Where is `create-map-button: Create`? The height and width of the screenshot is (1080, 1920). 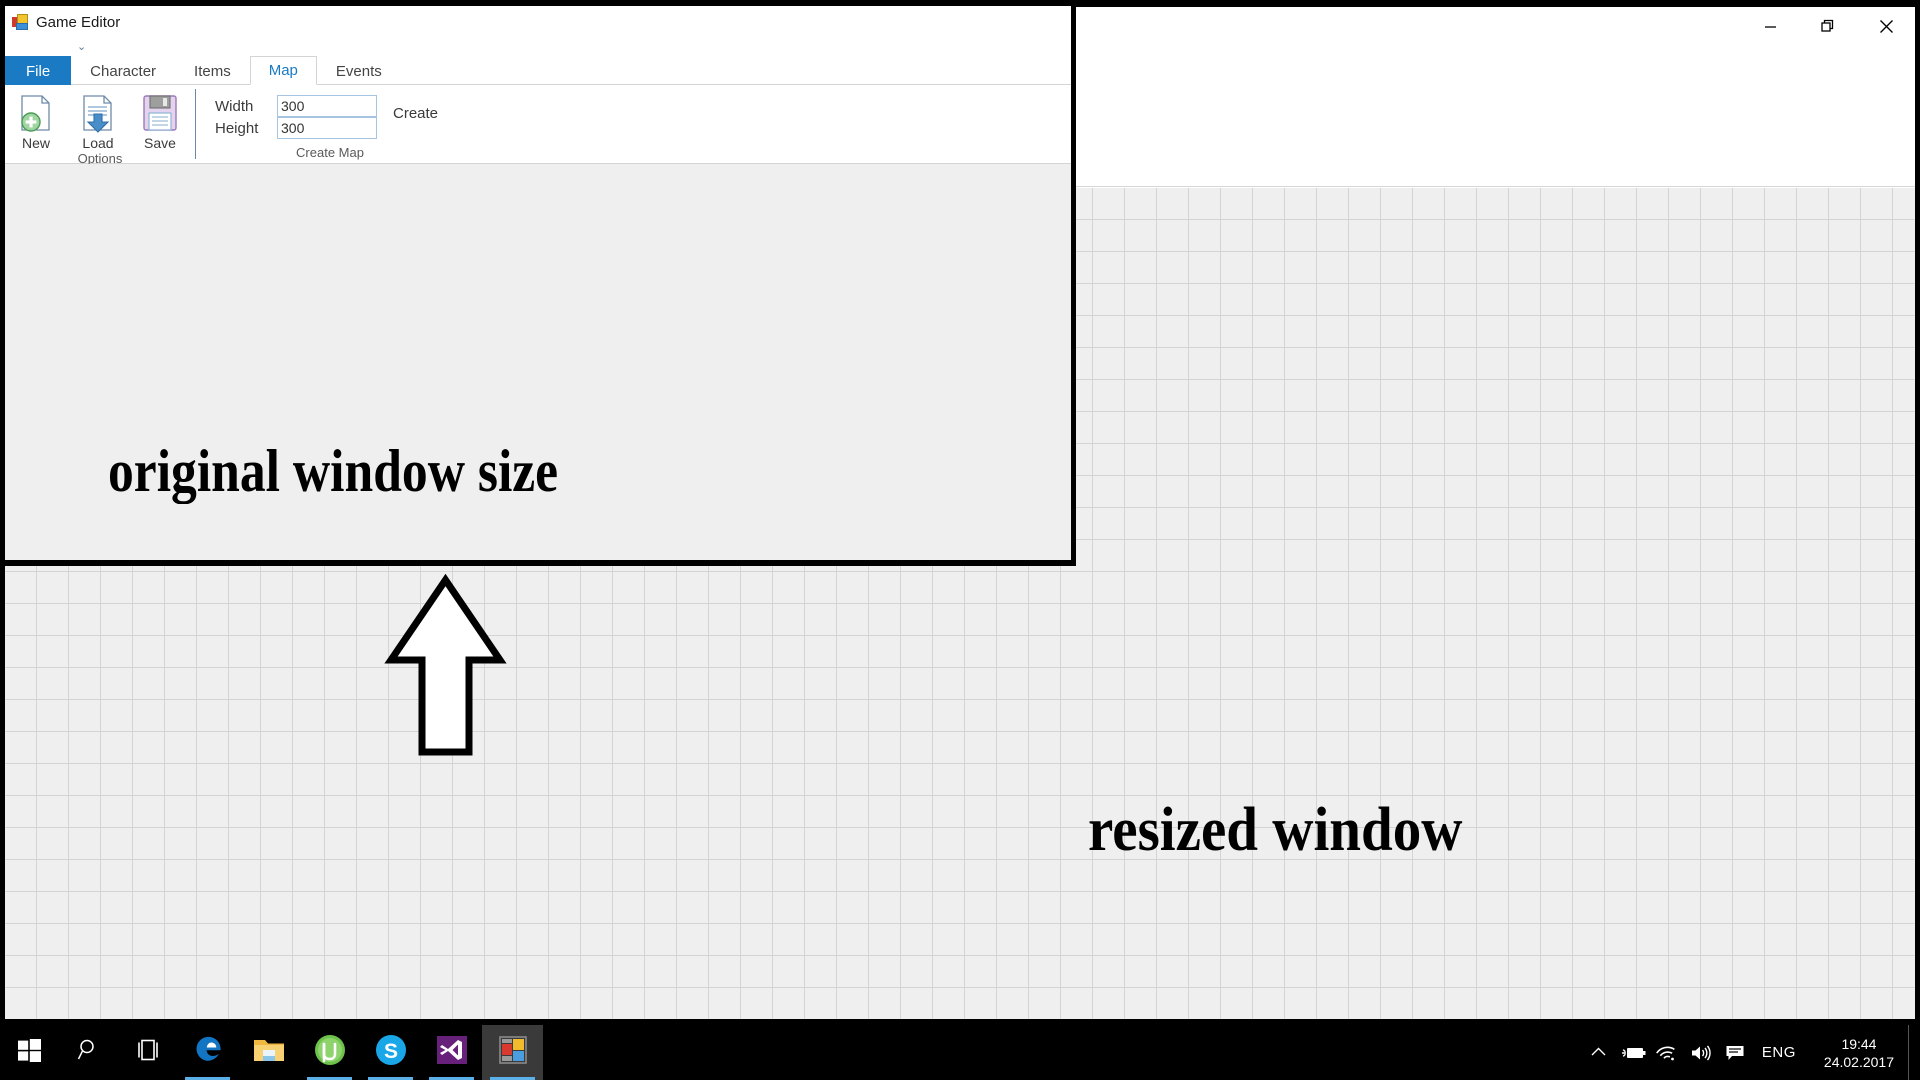
create-map-button: Create is located at coordinates (415, 113).